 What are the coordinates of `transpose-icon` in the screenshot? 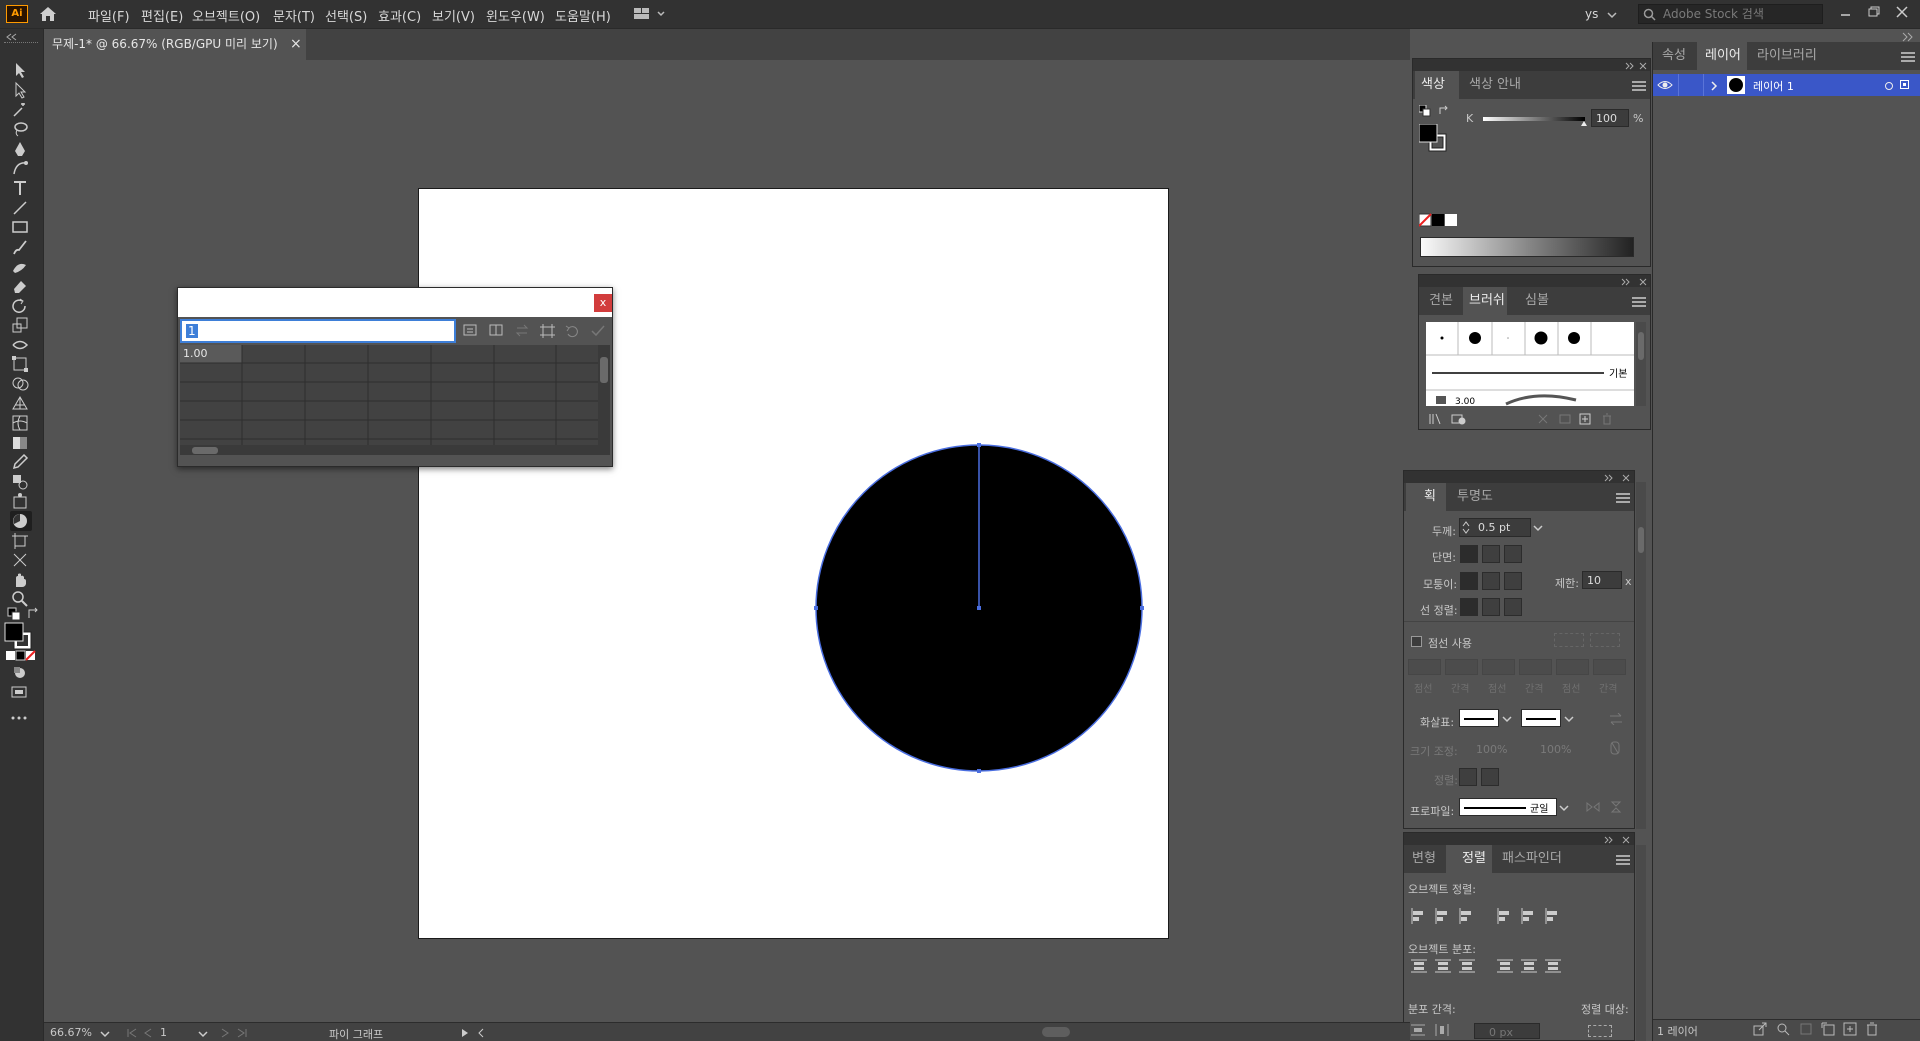 It's located at (497, 331).